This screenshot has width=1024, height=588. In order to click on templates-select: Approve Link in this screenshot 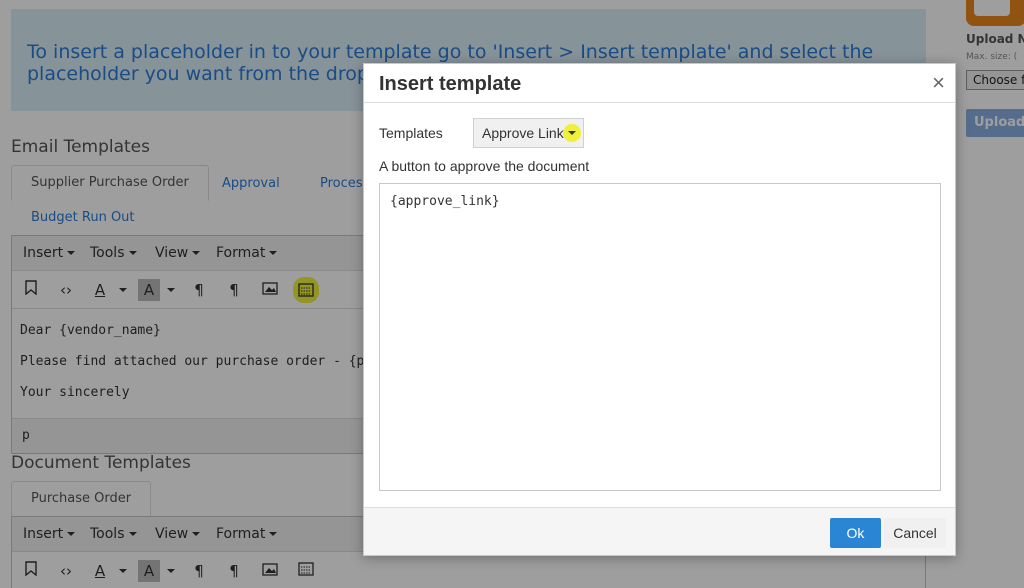, I will do `click(528, 133)`.